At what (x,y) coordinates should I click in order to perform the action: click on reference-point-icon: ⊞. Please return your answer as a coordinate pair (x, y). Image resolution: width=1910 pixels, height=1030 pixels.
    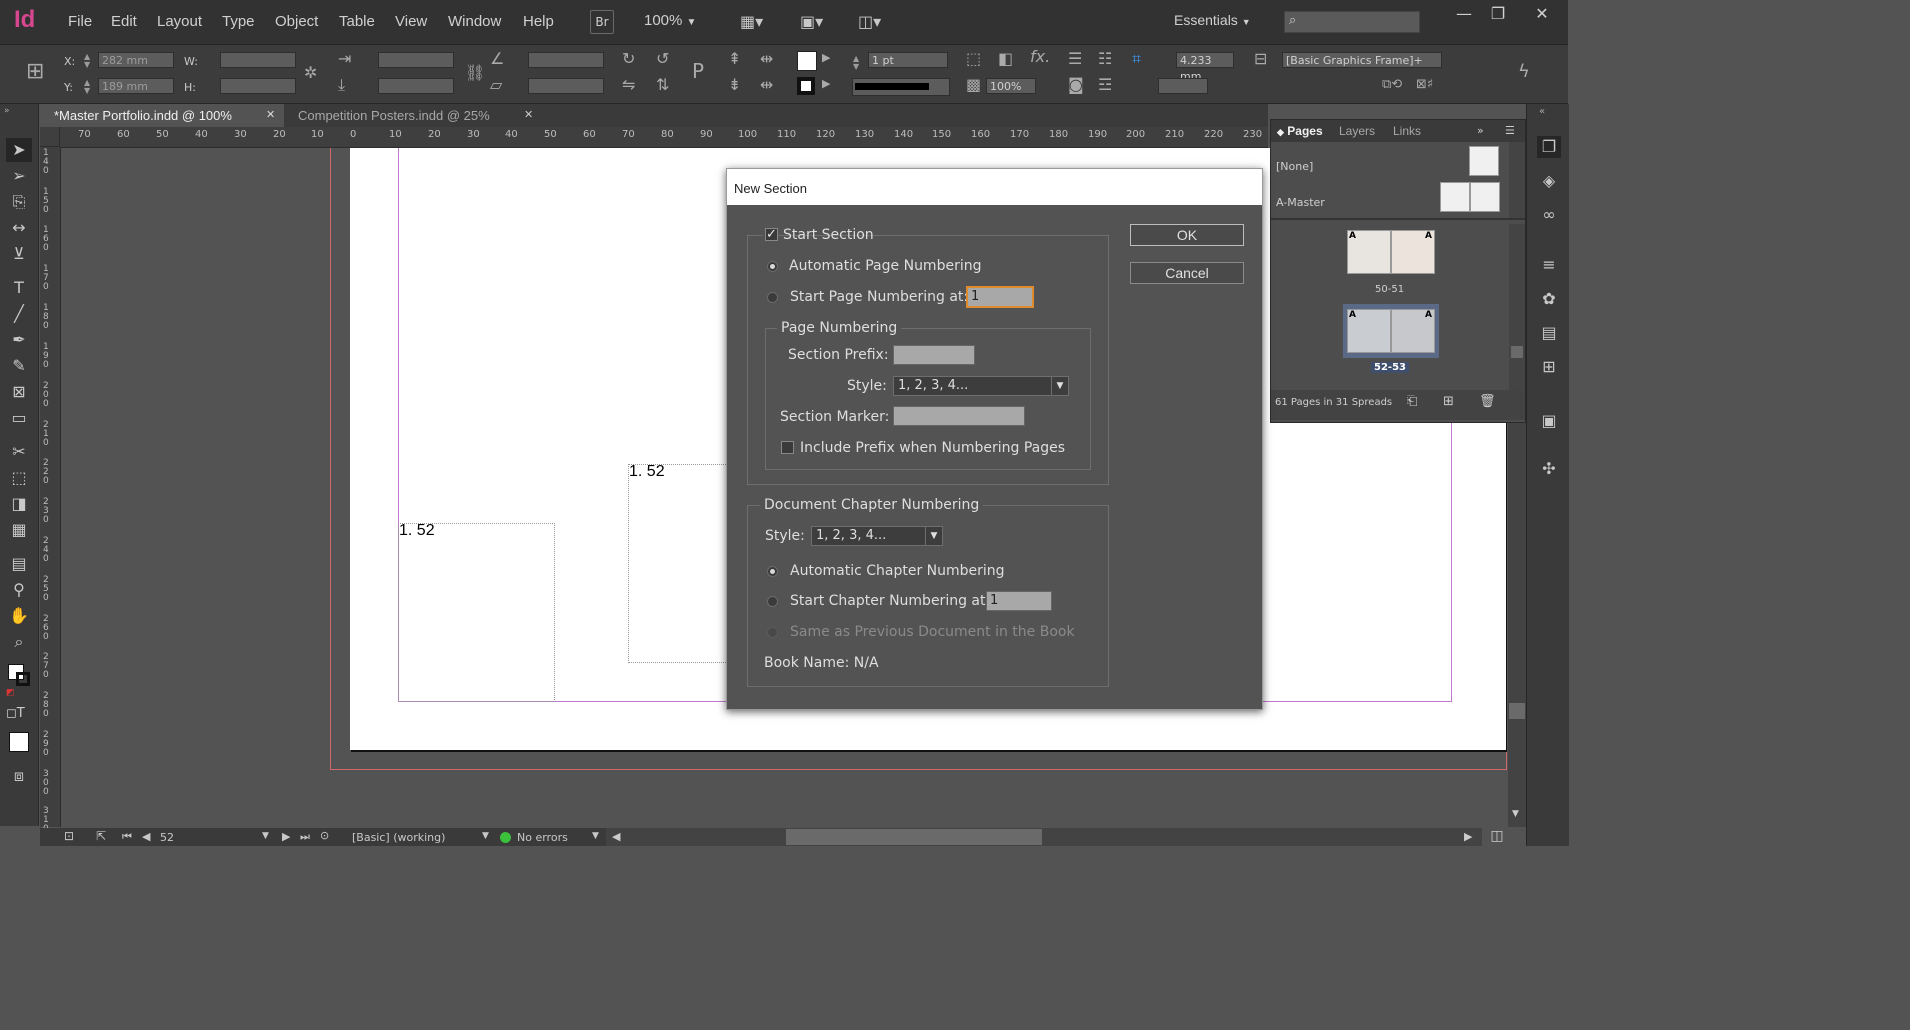
    Looking at the image, I should click on (35, 71).